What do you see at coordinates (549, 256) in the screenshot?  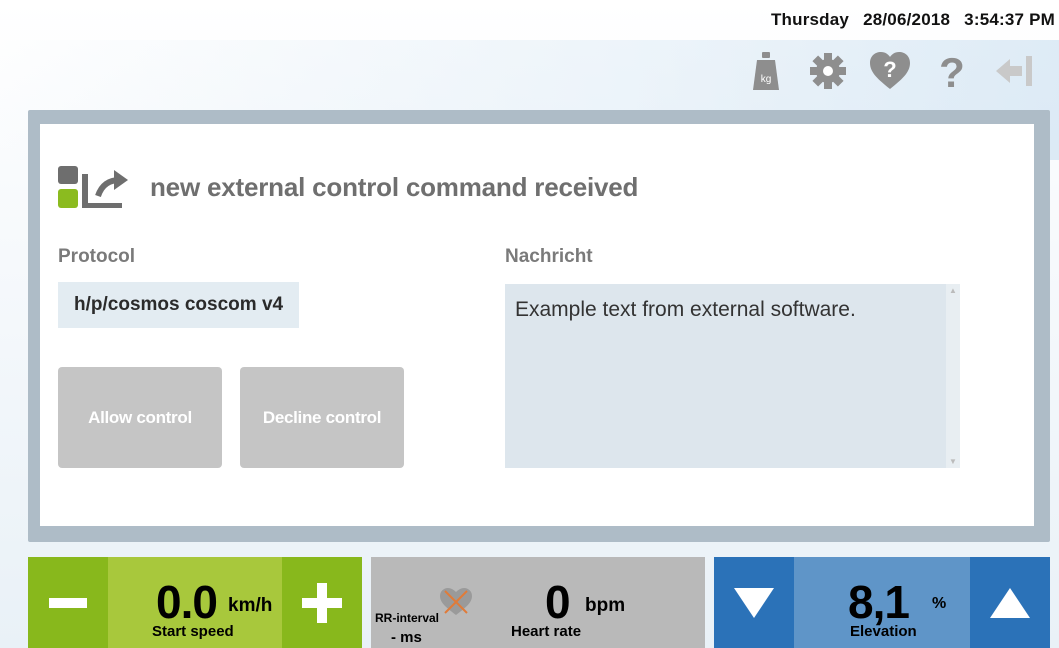 I see `message-label: Nachricht` at bounding box center [549, 256].